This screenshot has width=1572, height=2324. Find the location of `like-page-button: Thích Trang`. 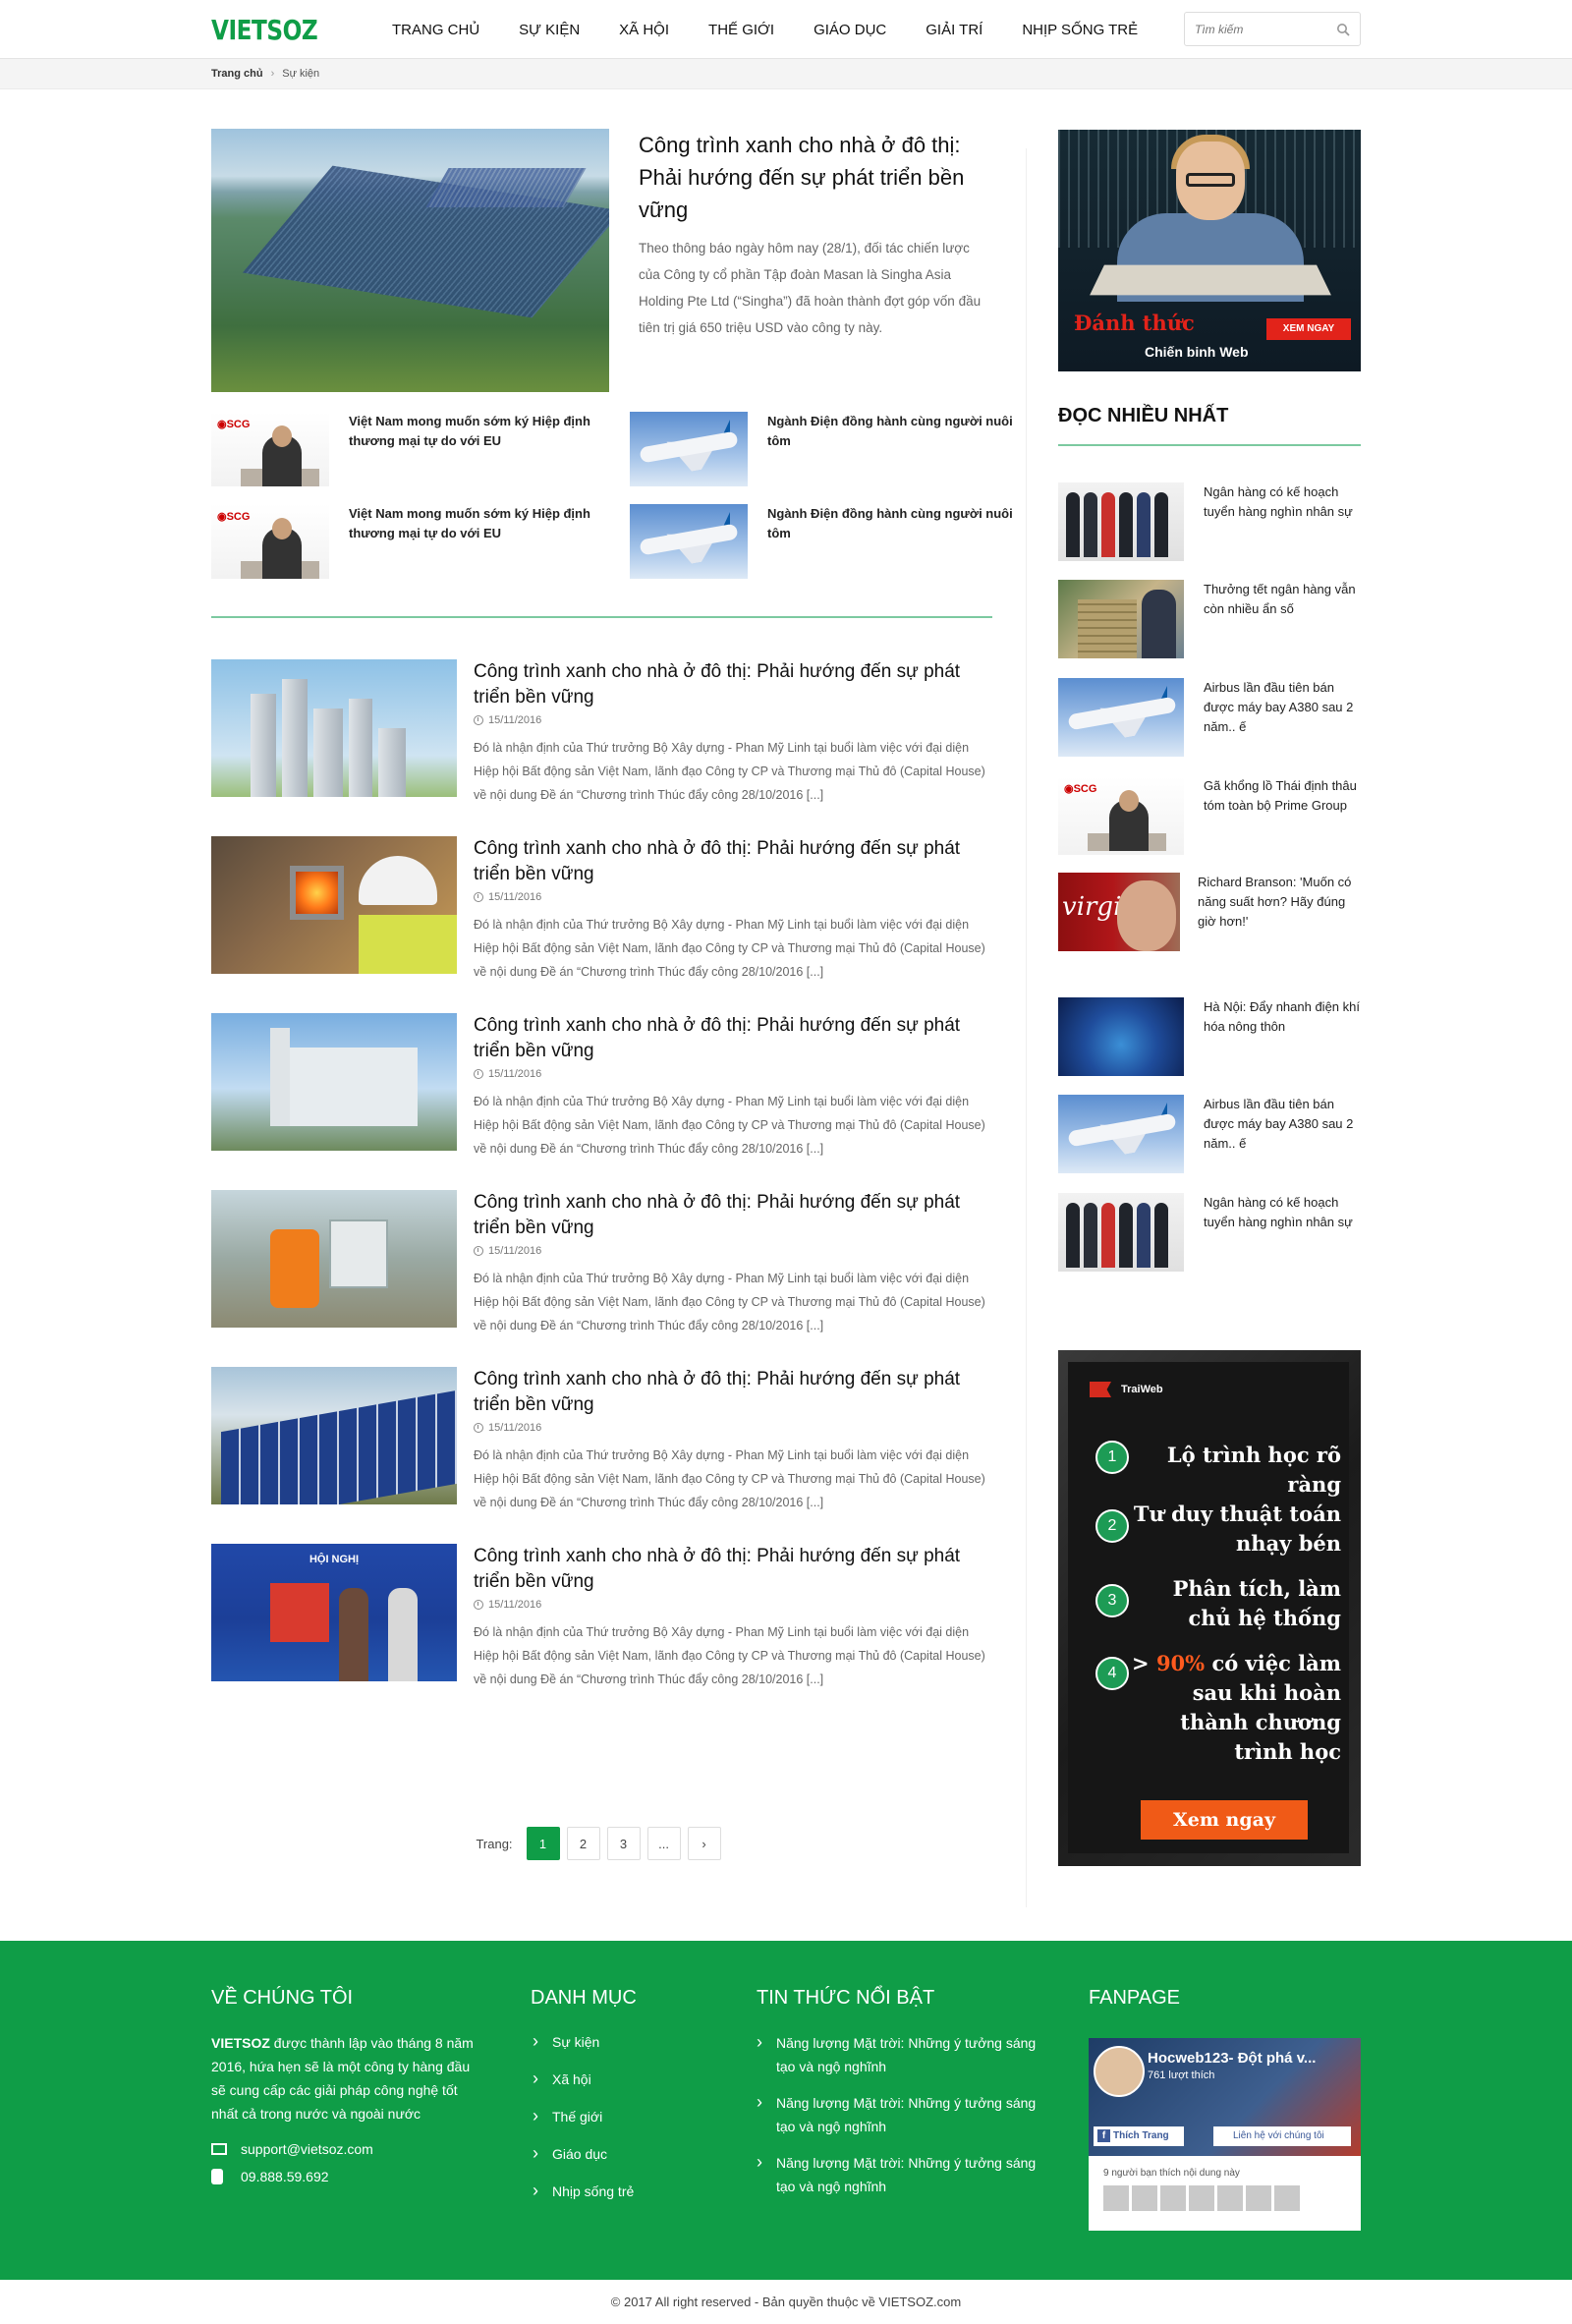

like-page-button: Thích Trang is located at coordinates (1139, 2136).